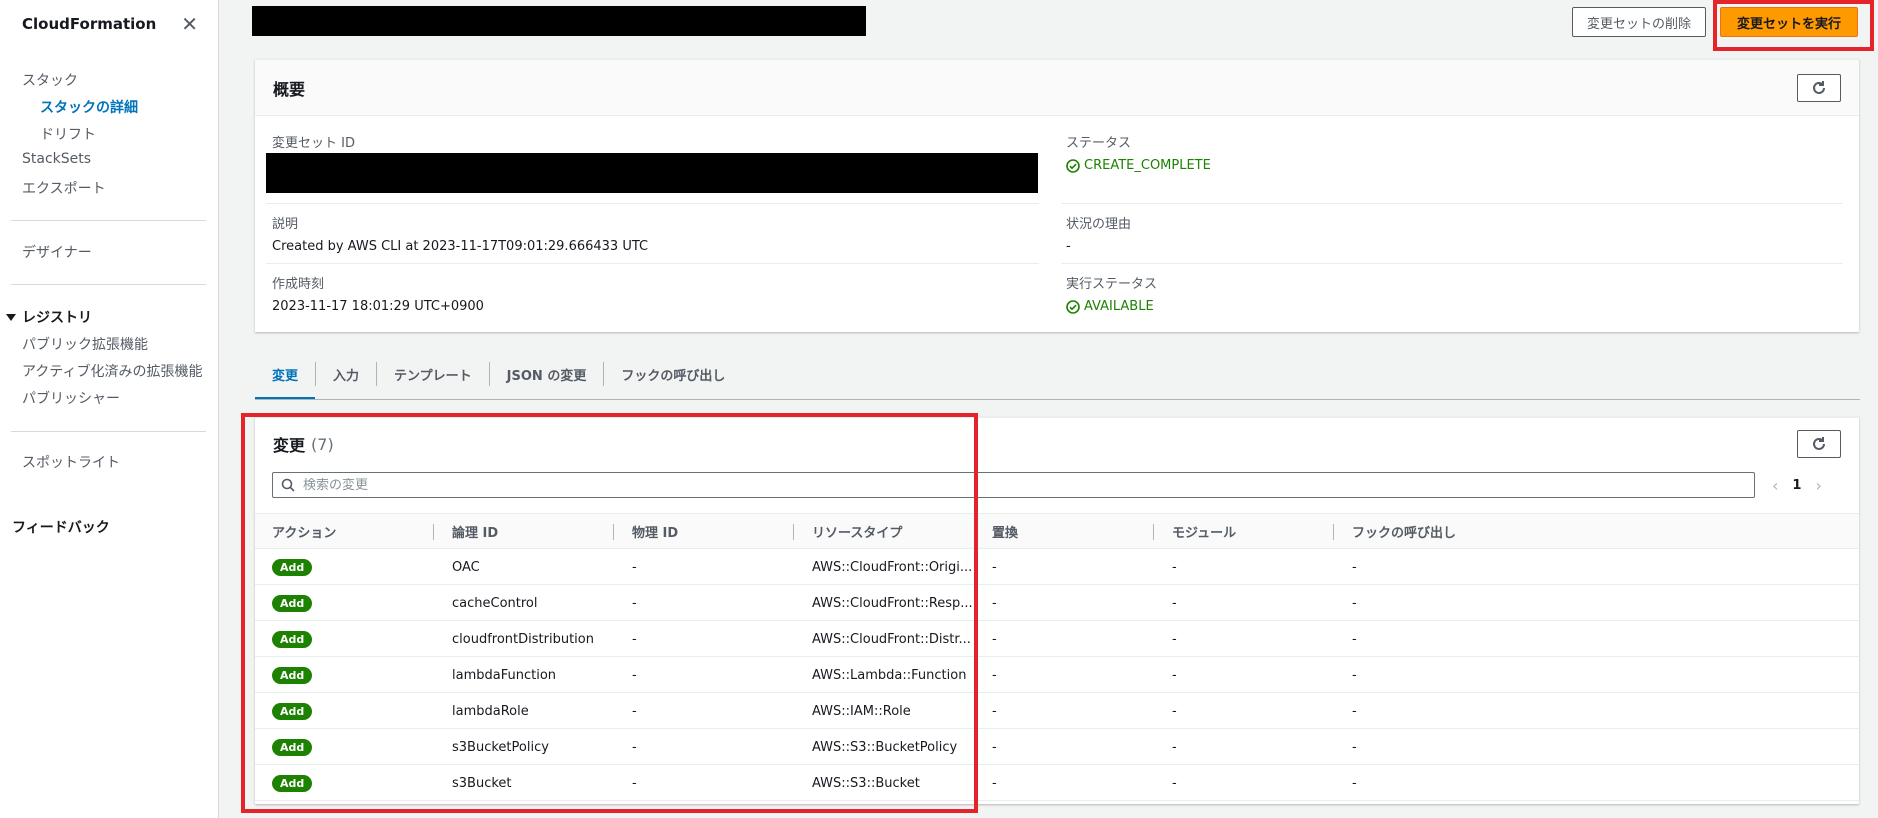 Image resolution: width=1878 pixels, height=818 pixels. What do you see at coordinates (112, 371) in the screenshot?
I see `sidebar-item-activated-extensions: アクティブ化済みの拡張機能` at bounding box center [112, 371].